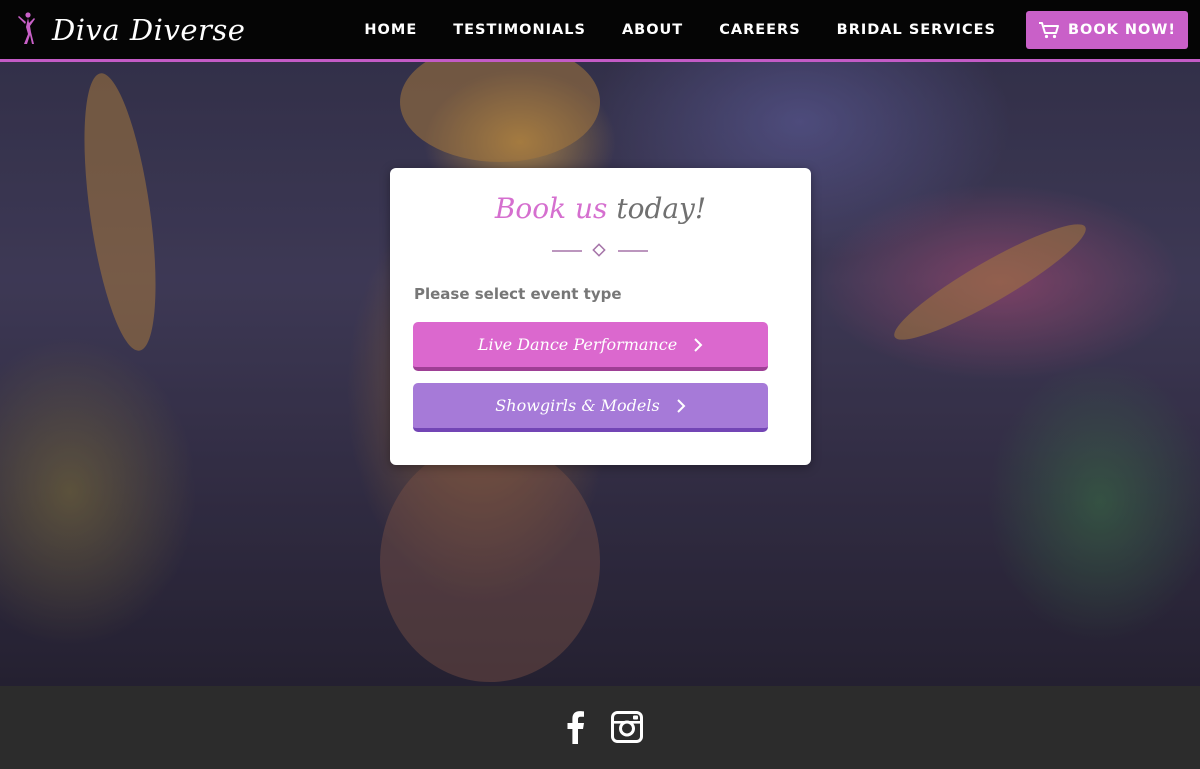  Describe the element at coordinates (551, 208) in the screenshot. I see `booking-title-part1: Book us` at that location.